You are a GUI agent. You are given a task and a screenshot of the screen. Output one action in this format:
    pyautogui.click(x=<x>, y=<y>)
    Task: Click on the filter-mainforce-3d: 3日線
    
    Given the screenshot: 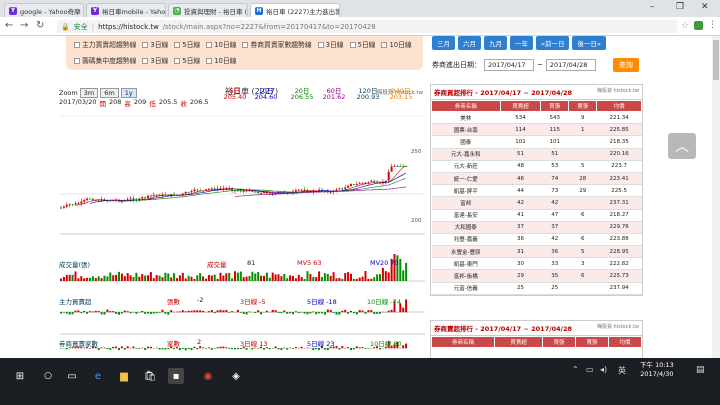 What is the action you would take?
    pyautogui.click(x=155, y=44)
    